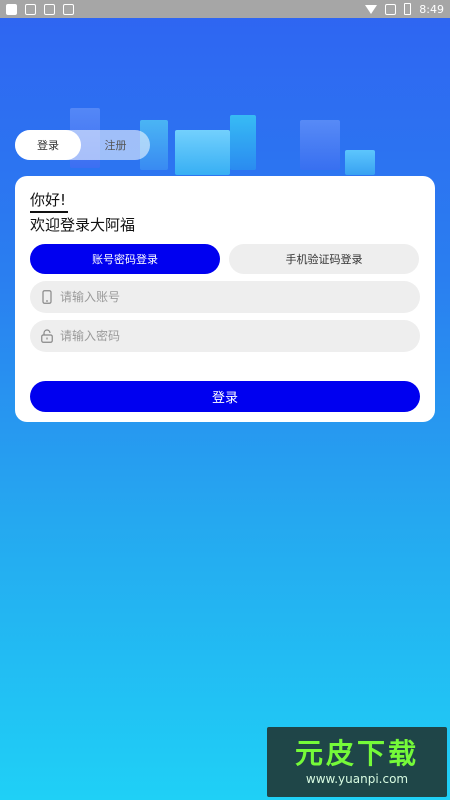 This screenshot has height=800, width=450. I want to click on font-icon, so click(68, 9).